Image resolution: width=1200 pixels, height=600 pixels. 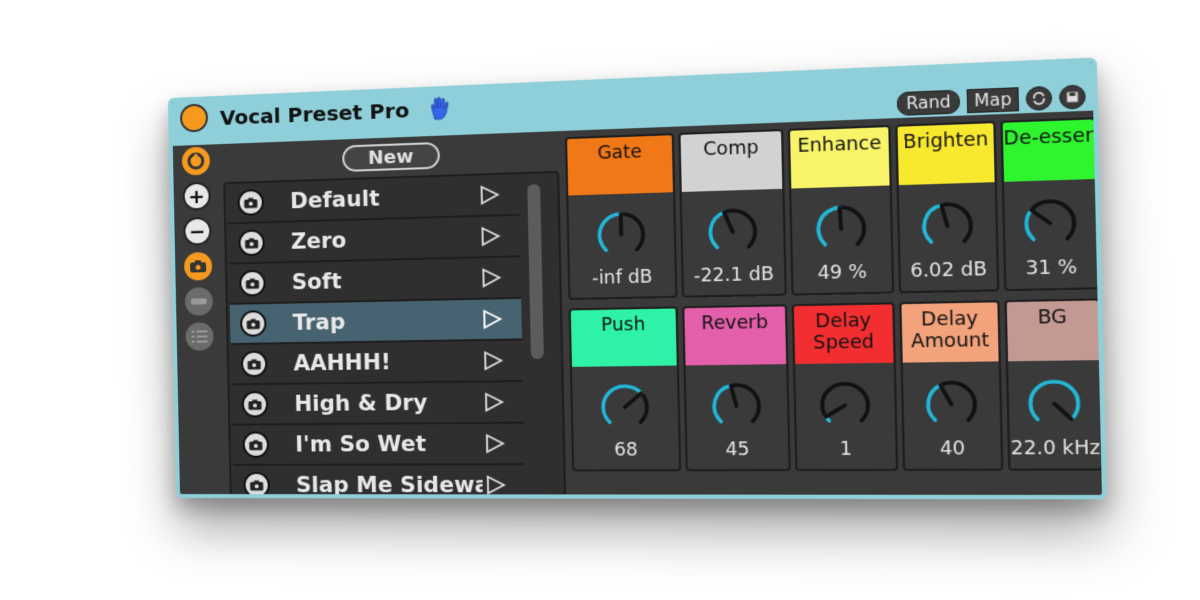 What do you see at coordinates (1072, 97) in the screenshot?
I see `save-icon` at bounding box center [1072, 97].